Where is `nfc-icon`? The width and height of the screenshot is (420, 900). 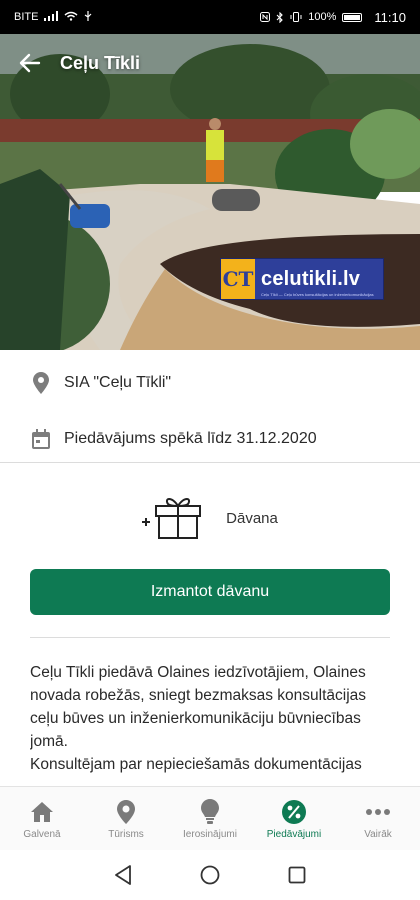
nfc-icon is located at coordinates (265, 17).